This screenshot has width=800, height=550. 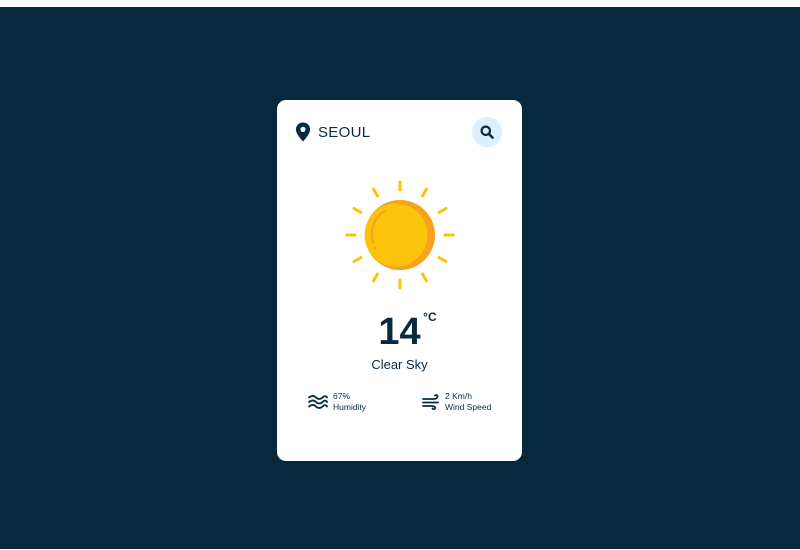 I want to click on waves-icon, so click(x=318, y=402).